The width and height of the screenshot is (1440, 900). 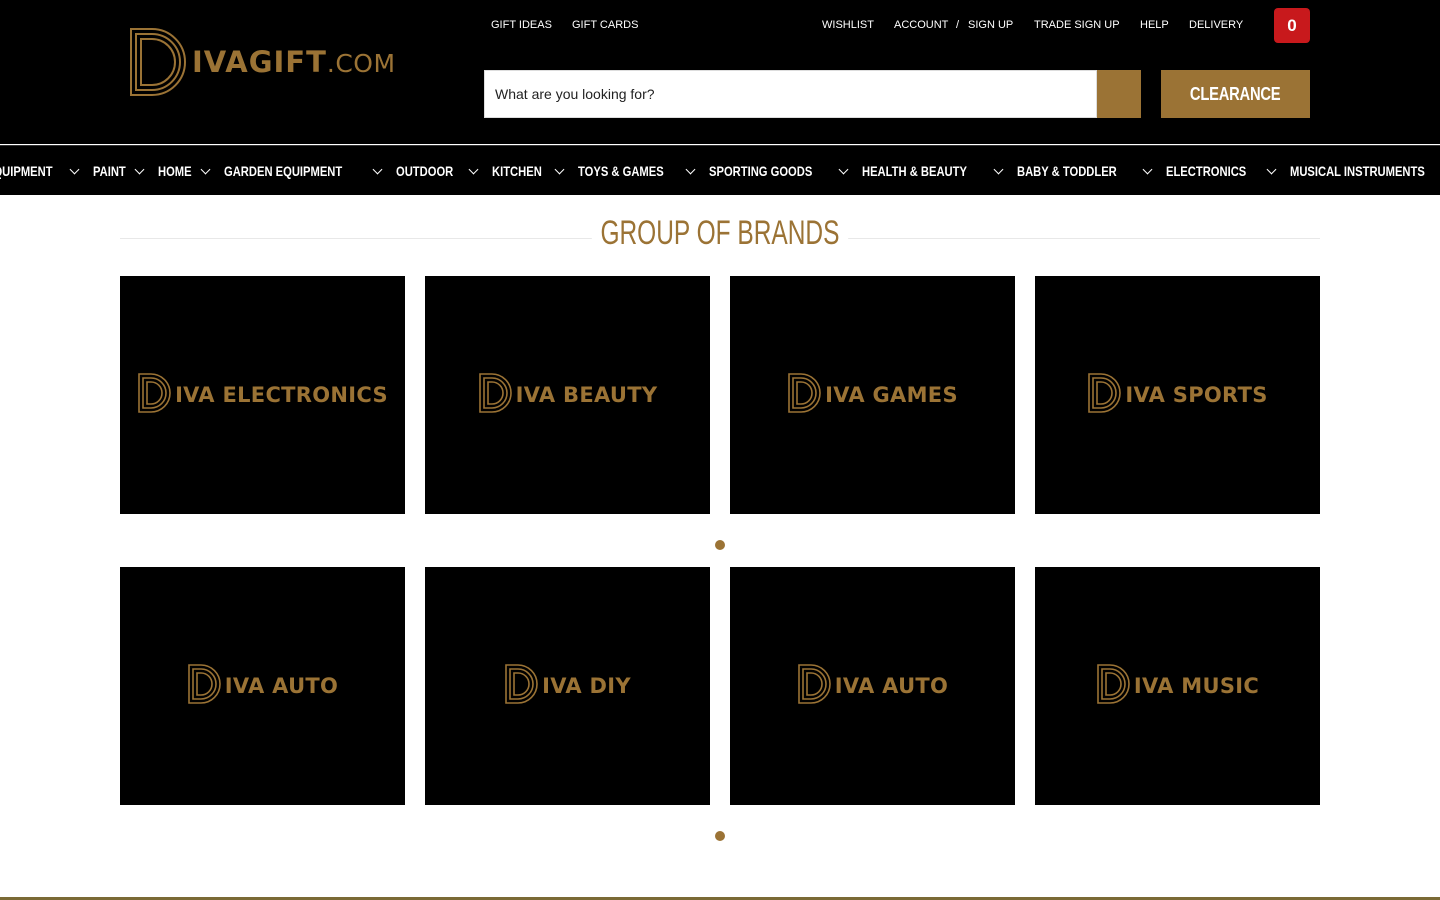 I want to click on carousel-dot-row1, so click(x=720, y=545).